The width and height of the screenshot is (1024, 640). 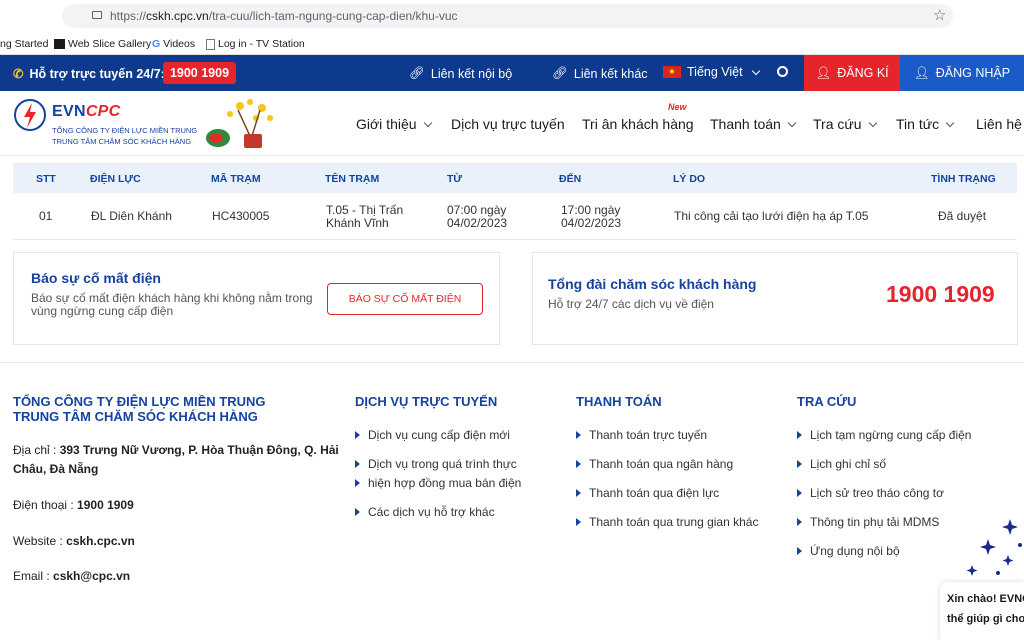 I want to click on cell-ten-tram-2: Khánh Vĩnh, so click(x=357, y=223).